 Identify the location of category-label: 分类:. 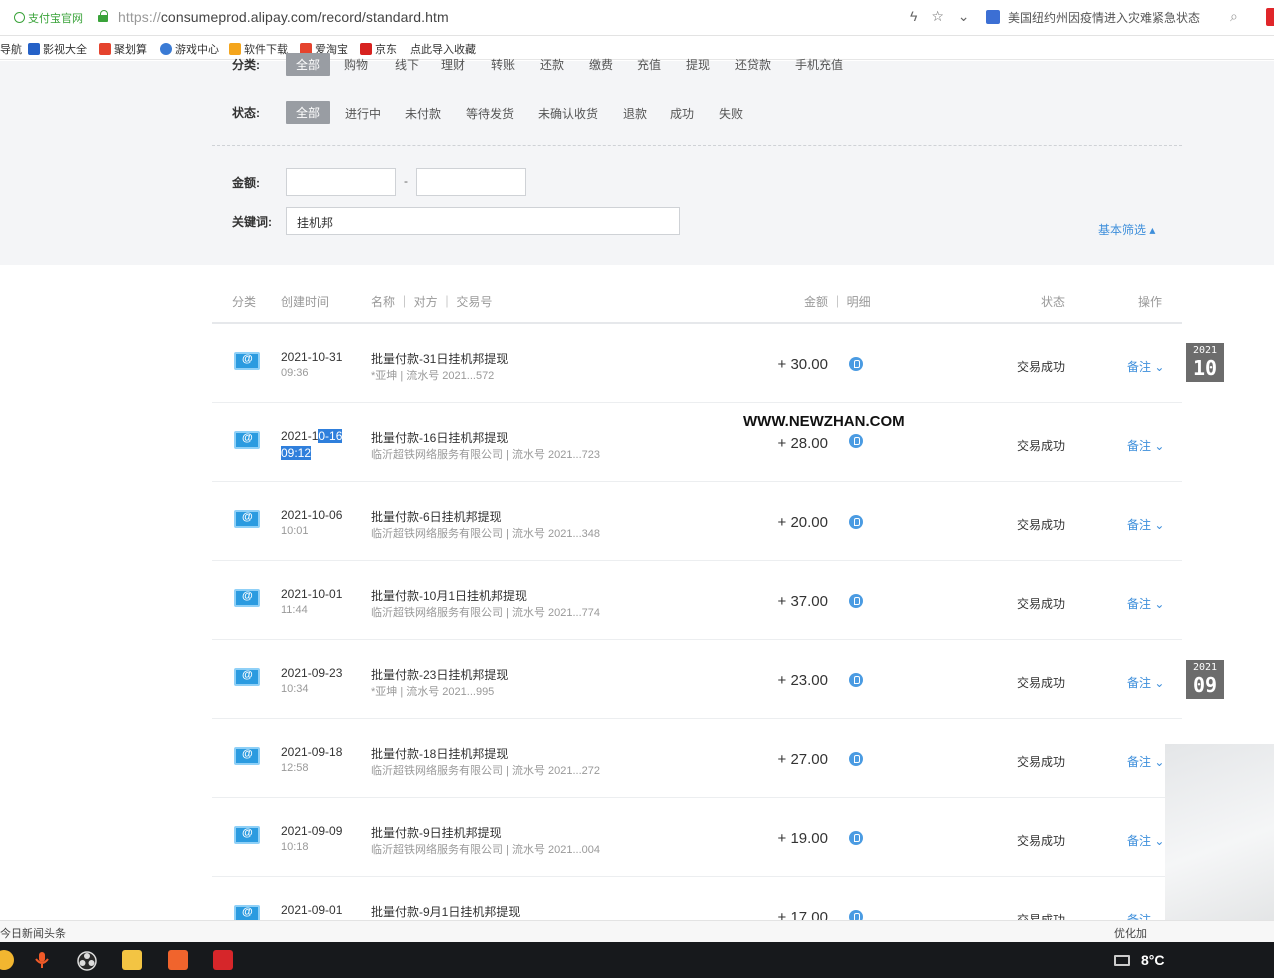
(246, 65).